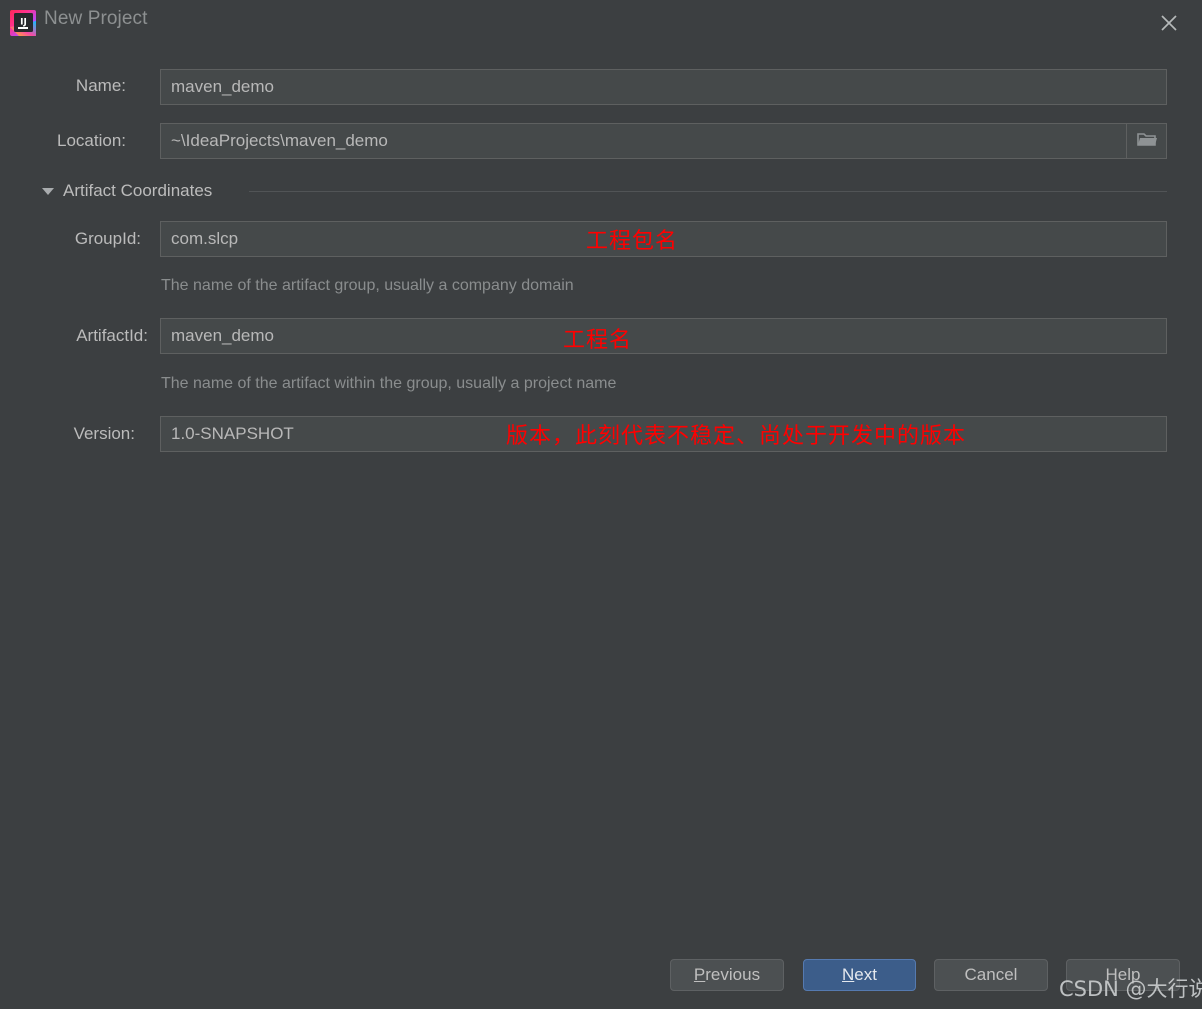 This screenshot has height=1009, width=1202. What do you see at coordinates (48, 191) in the screenshot?
I see `chevron-down-icon` at bounding box center [48, 191].